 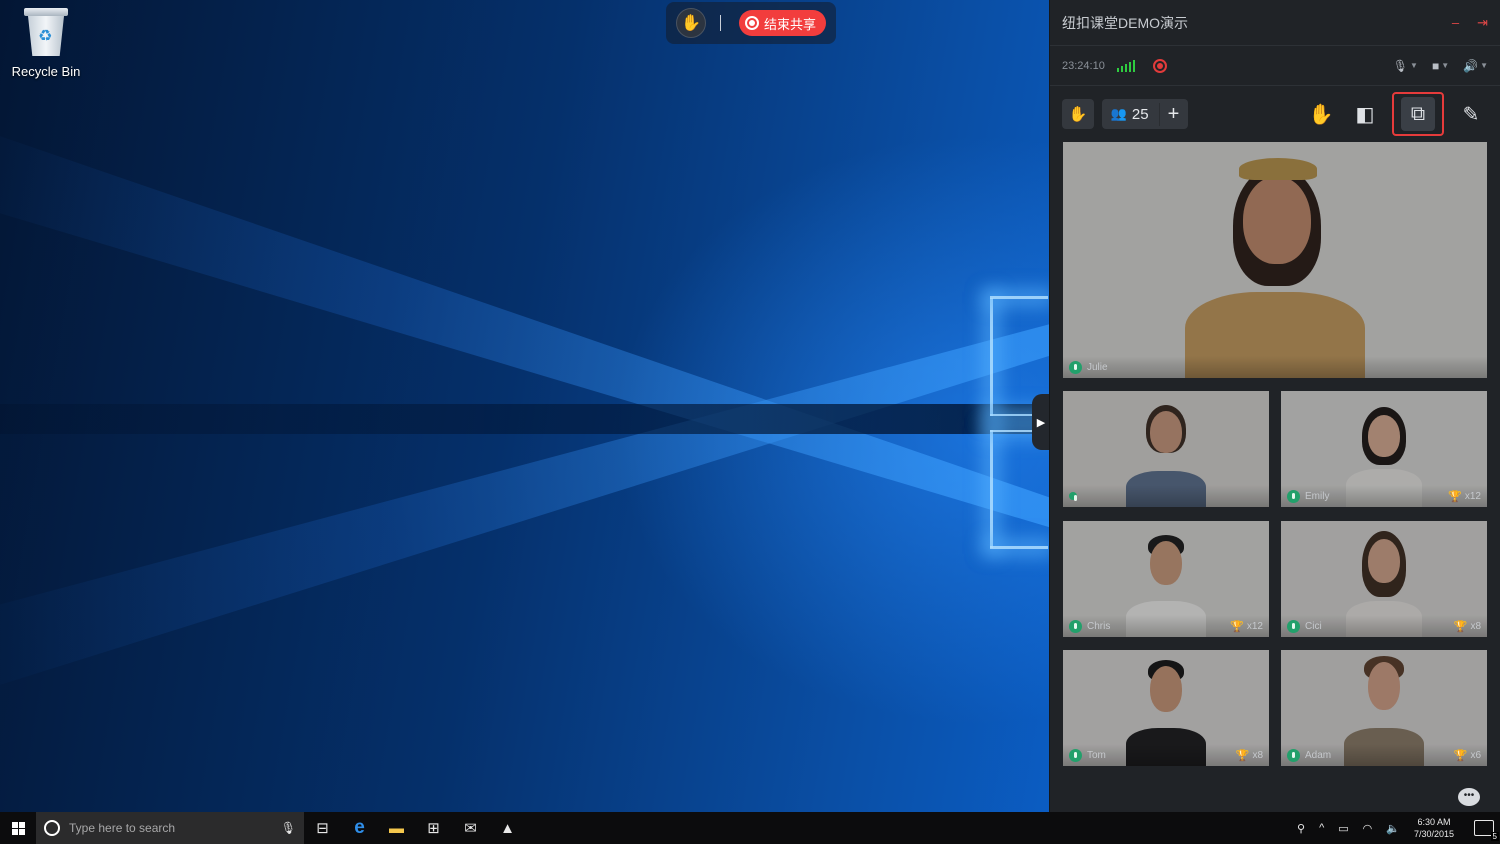 I want to click on screen-share-icon: ⧉, so click(x=1418, y=113).